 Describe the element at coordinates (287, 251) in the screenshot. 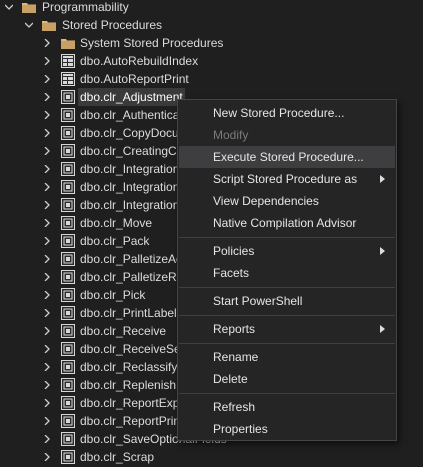

I see `menu-item-policies: Policies` at that location.